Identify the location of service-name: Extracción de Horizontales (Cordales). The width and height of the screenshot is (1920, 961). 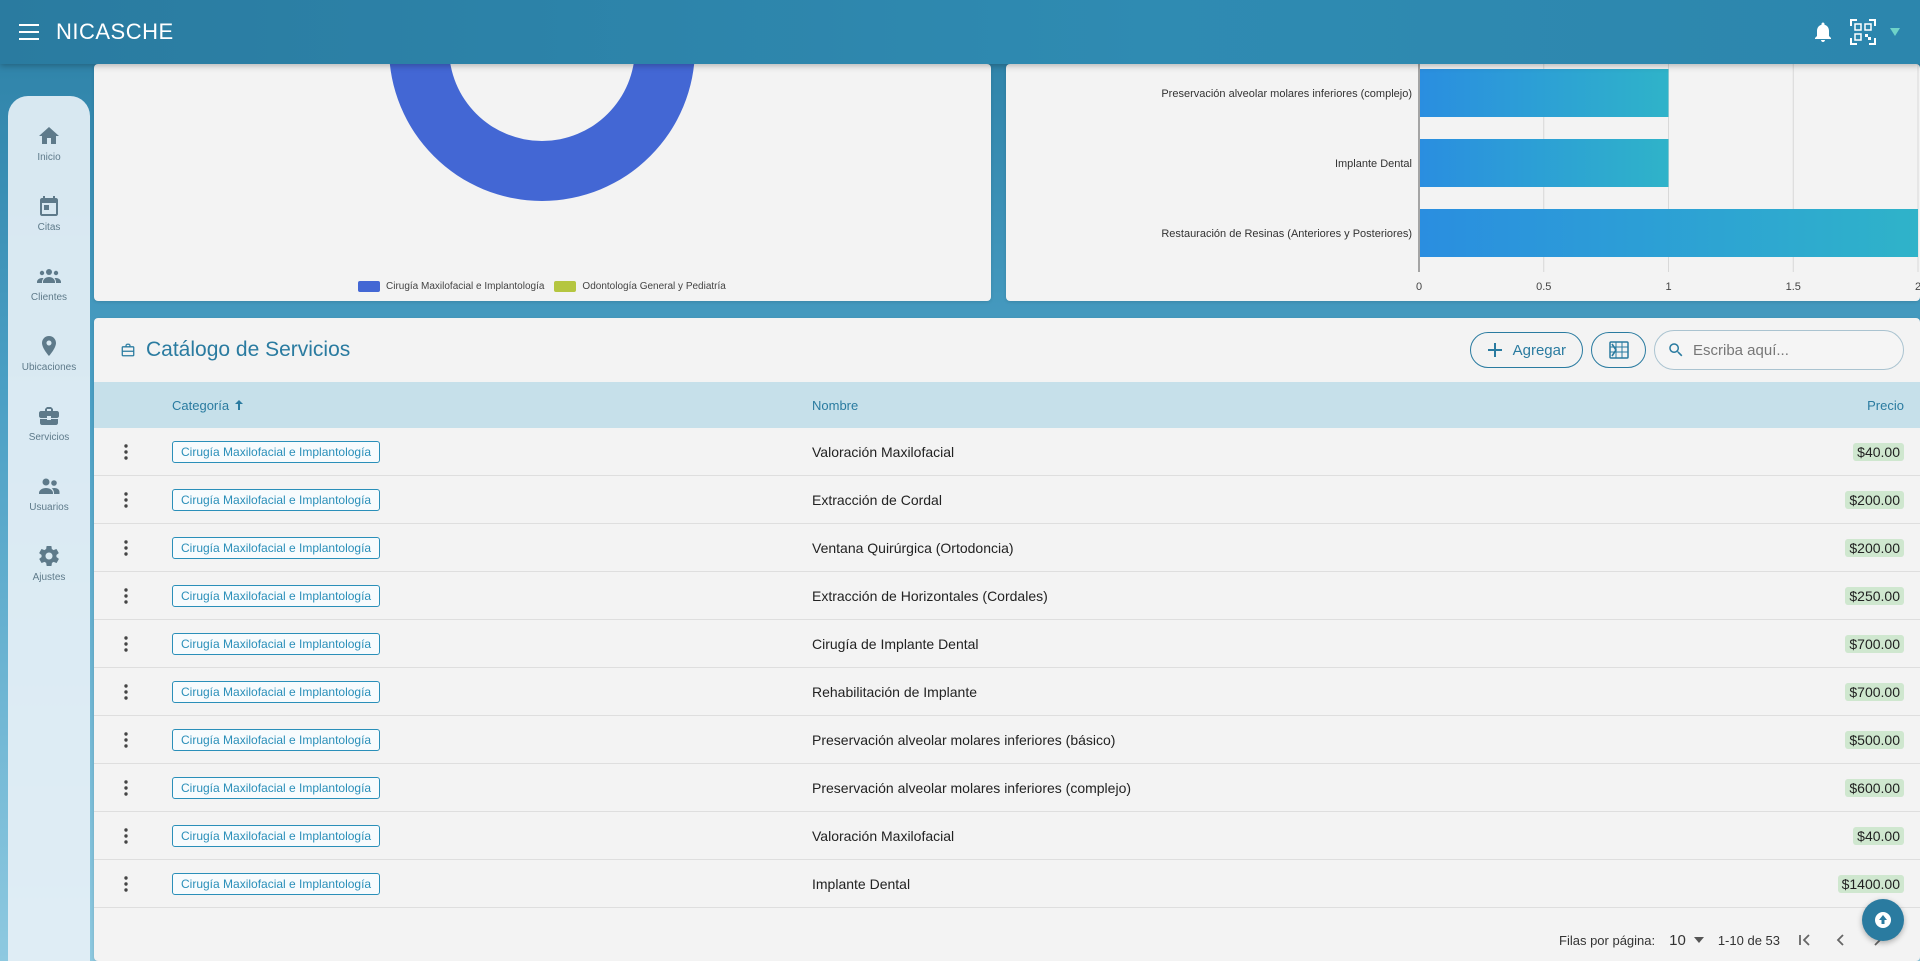
(930, 595).